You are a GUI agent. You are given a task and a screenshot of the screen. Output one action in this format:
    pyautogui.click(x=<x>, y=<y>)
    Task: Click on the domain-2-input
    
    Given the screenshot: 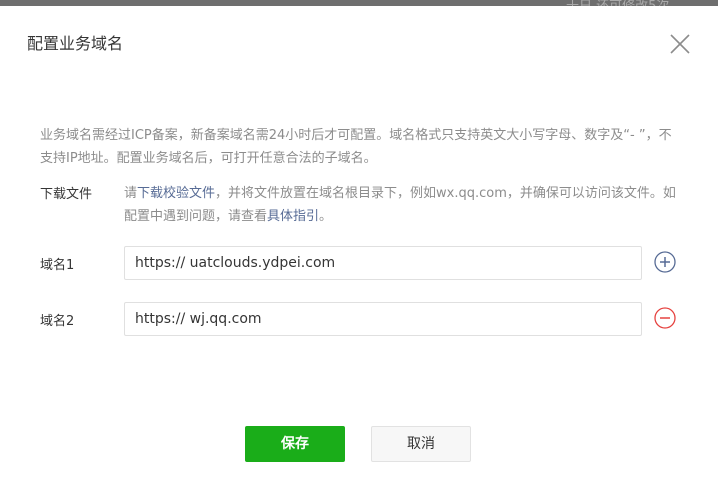 What is the action you would take?
    pyautogui.click(x=383, y=319)
    